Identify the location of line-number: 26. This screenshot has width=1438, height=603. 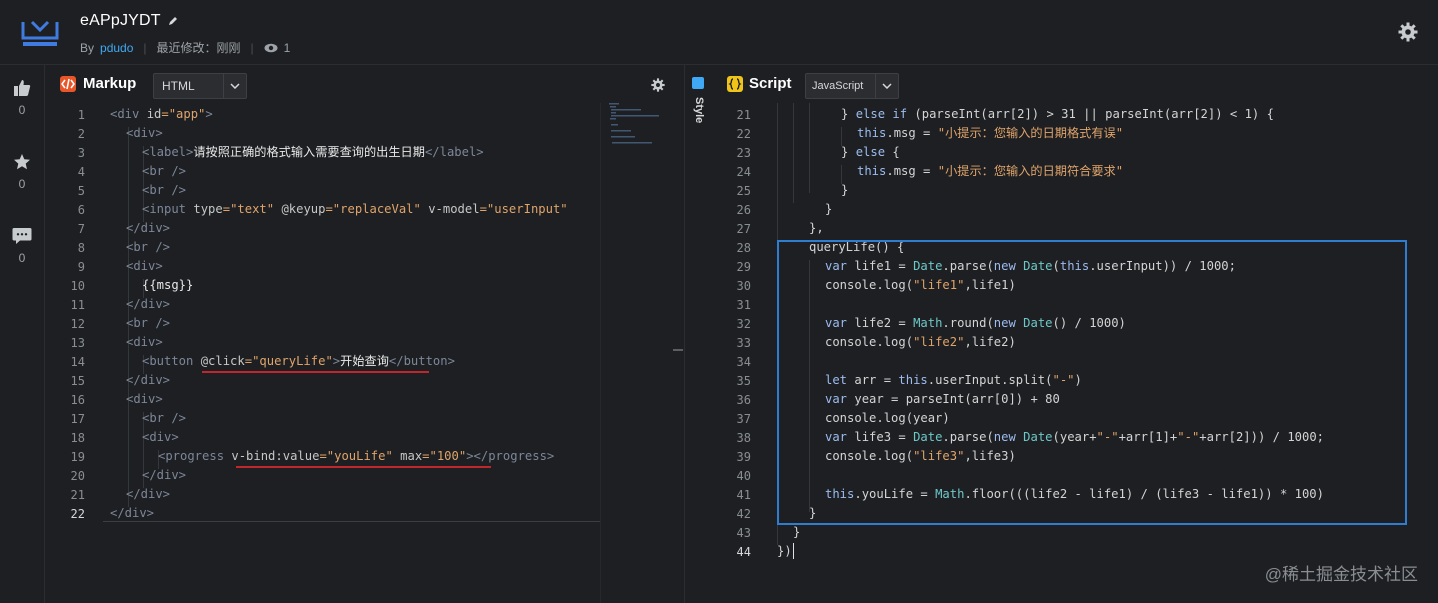
(743, 210).